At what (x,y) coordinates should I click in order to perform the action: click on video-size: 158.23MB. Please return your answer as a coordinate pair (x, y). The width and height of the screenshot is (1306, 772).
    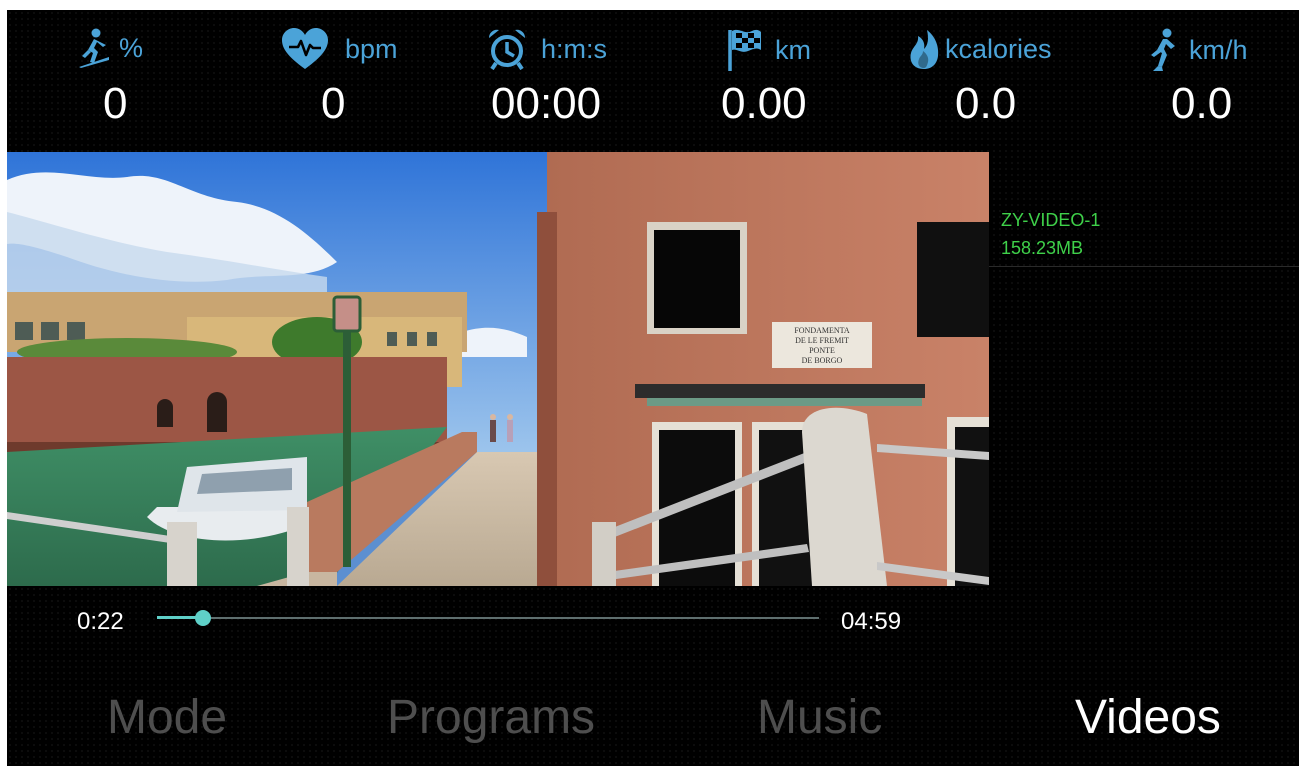
    Looking at the image, I should click on (1042, 248).